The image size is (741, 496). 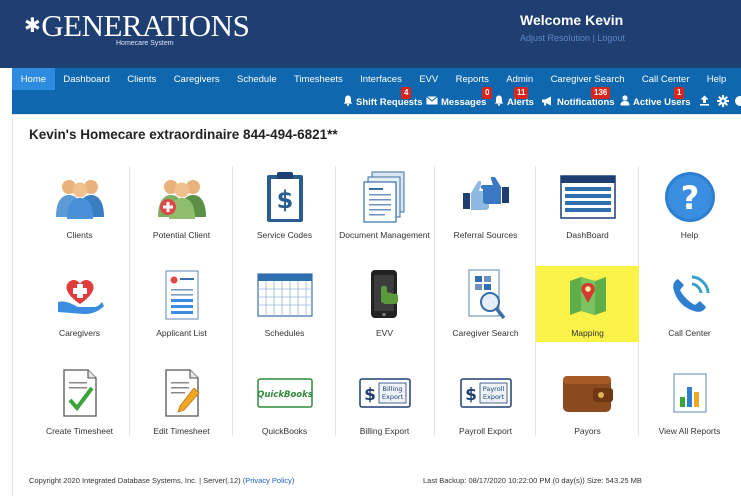 I want to click on tile-schedules: Schedules, so click(x=284, y=311).